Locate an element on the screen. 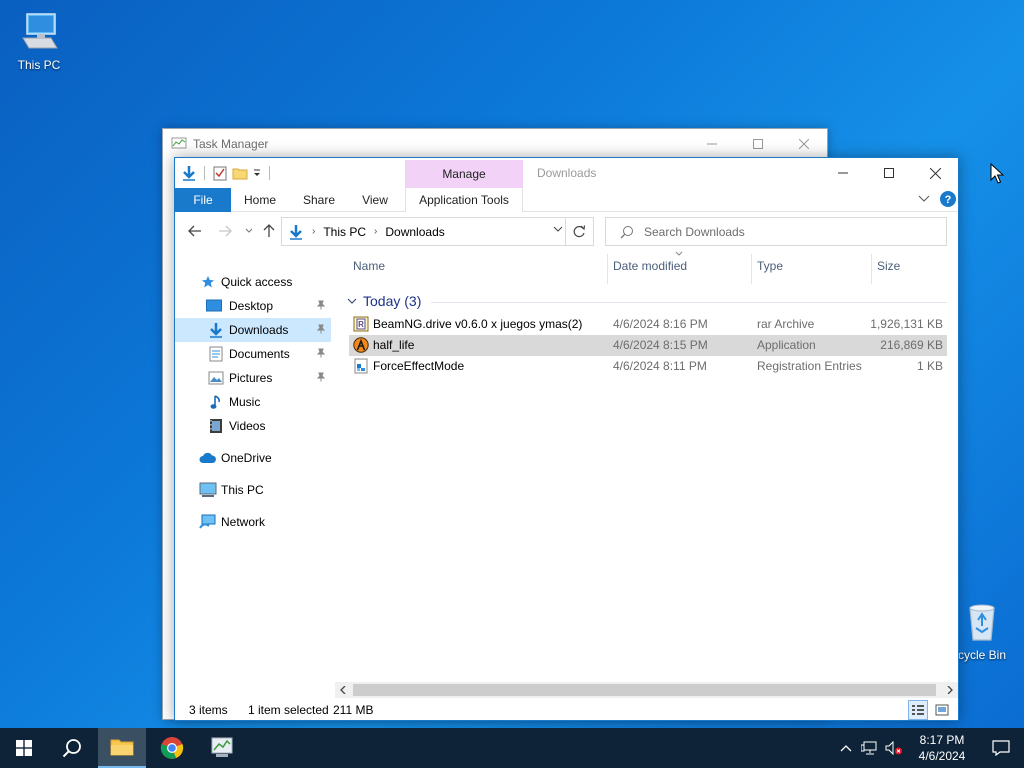  nav-item-downloads: Downloads is located at coordinates (253, 330).